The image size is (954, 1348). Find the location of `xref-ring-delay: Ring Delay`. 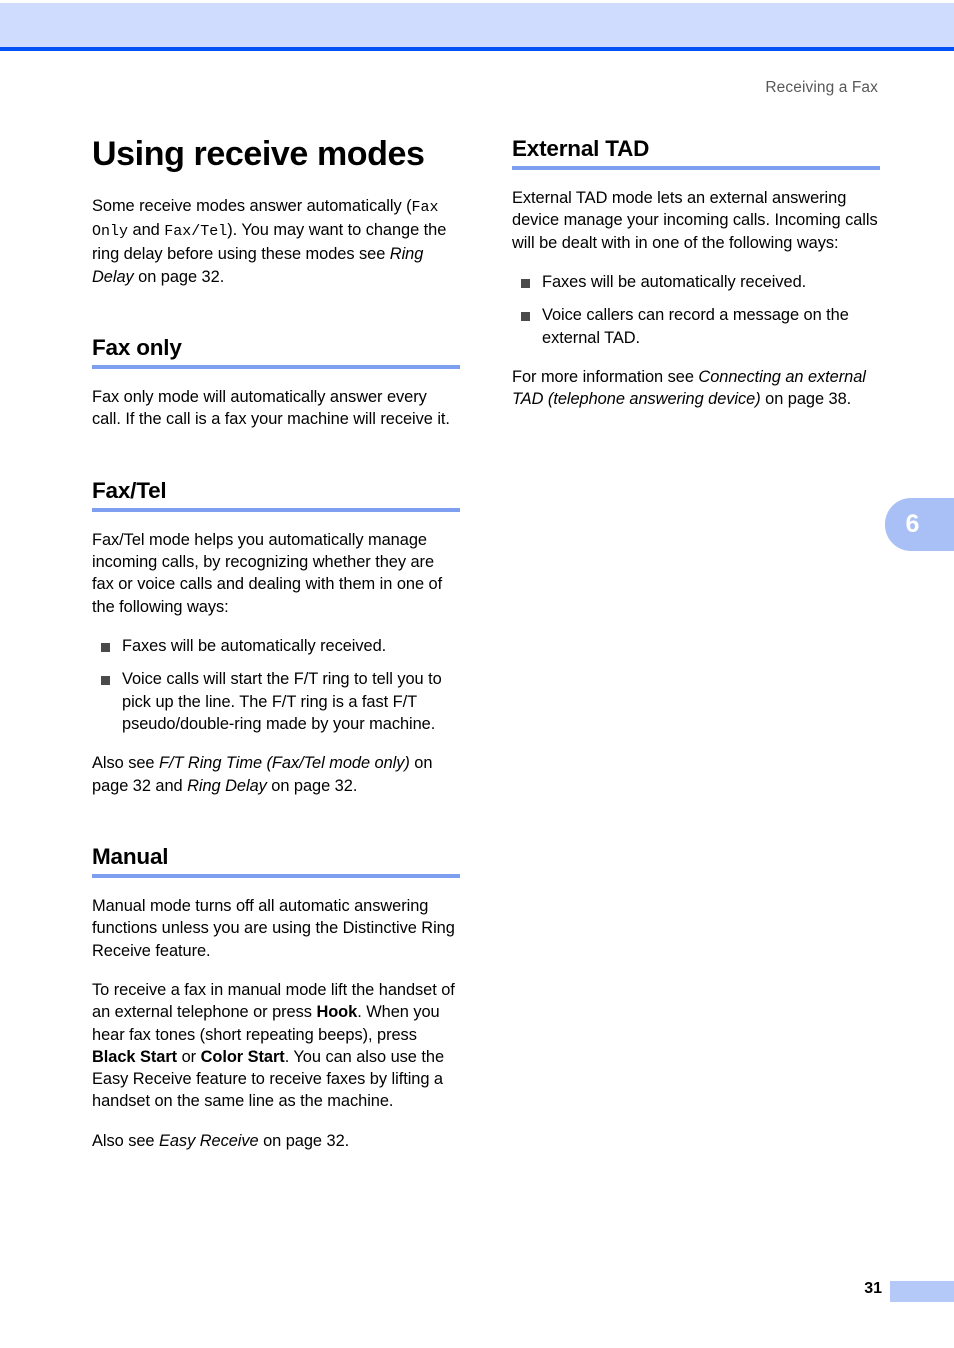

xref-ring-delay: Ring Delay is located at coordinates (227, 785).